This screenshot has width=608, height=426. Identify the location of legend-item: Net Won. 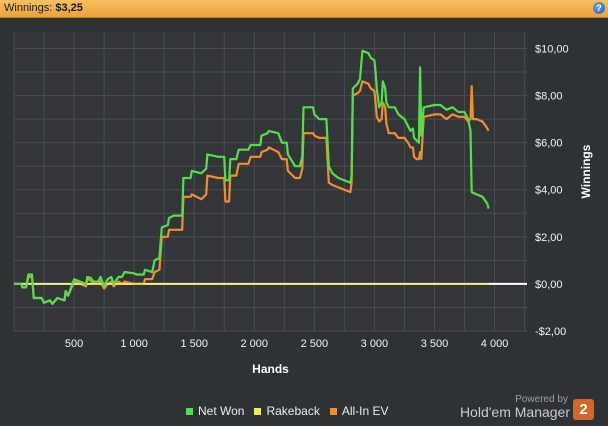
(215, 411).